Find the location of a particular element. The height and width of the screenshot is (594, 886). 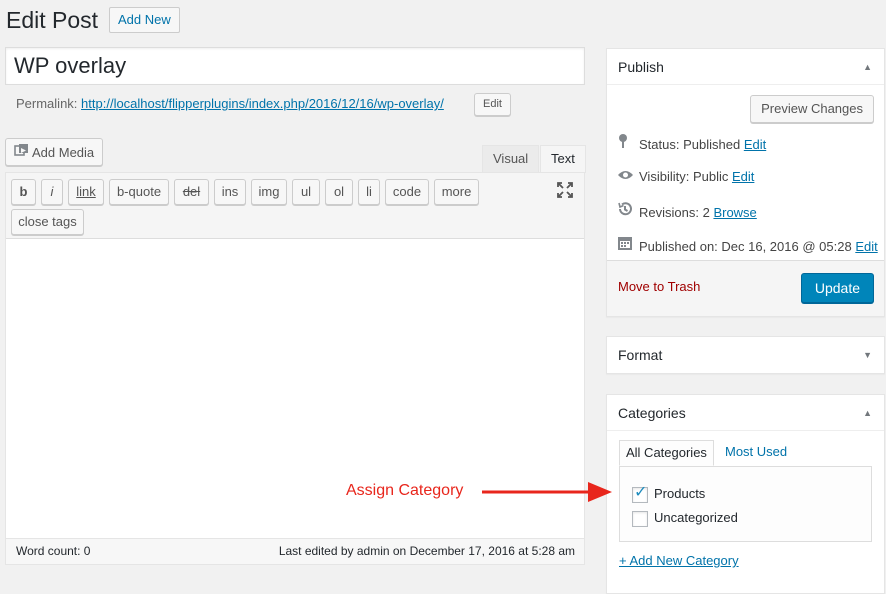

tab-all-categories: All Categories is located at coordinates (666, 453).